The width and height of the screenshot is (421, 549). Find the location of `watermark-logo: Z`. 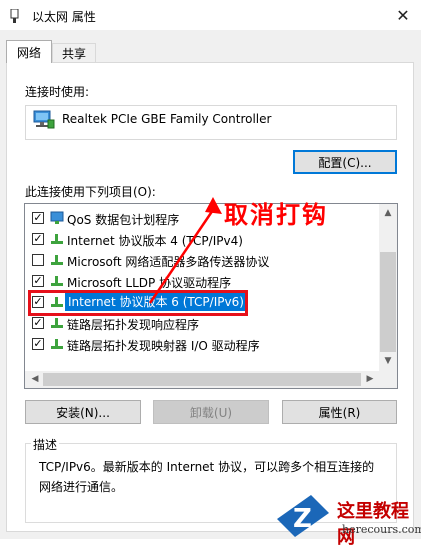

watermark-logo: Z is located at coordinates (303, 516).